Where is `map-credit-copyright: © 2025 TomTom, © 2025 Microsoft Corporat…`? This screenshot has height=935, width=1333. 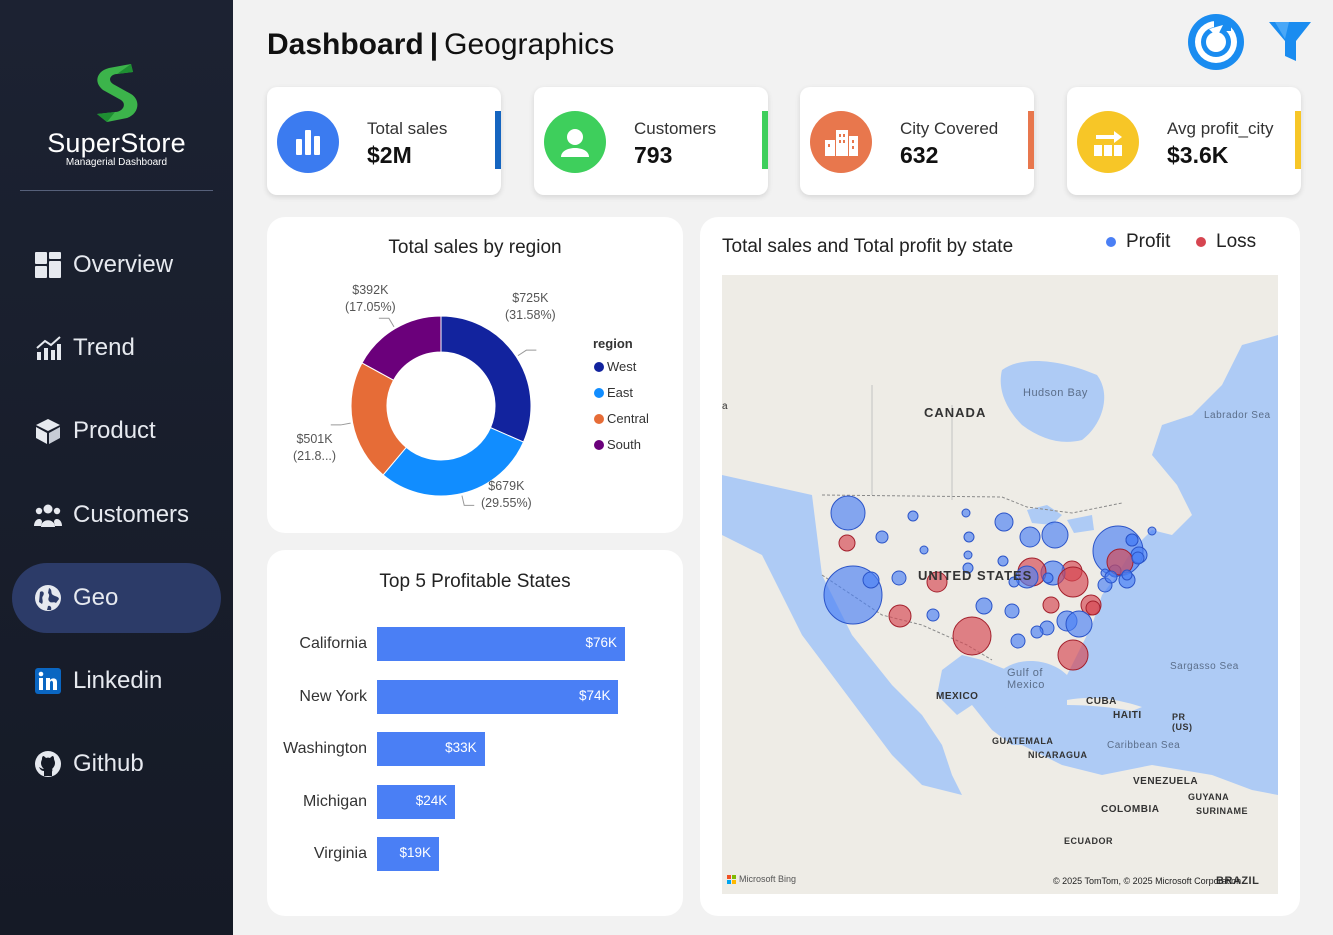 map-credit-copyright: © 2025 TomTom, © 2025 Microsoft Corporat… is located at coordinates (1147, 881).